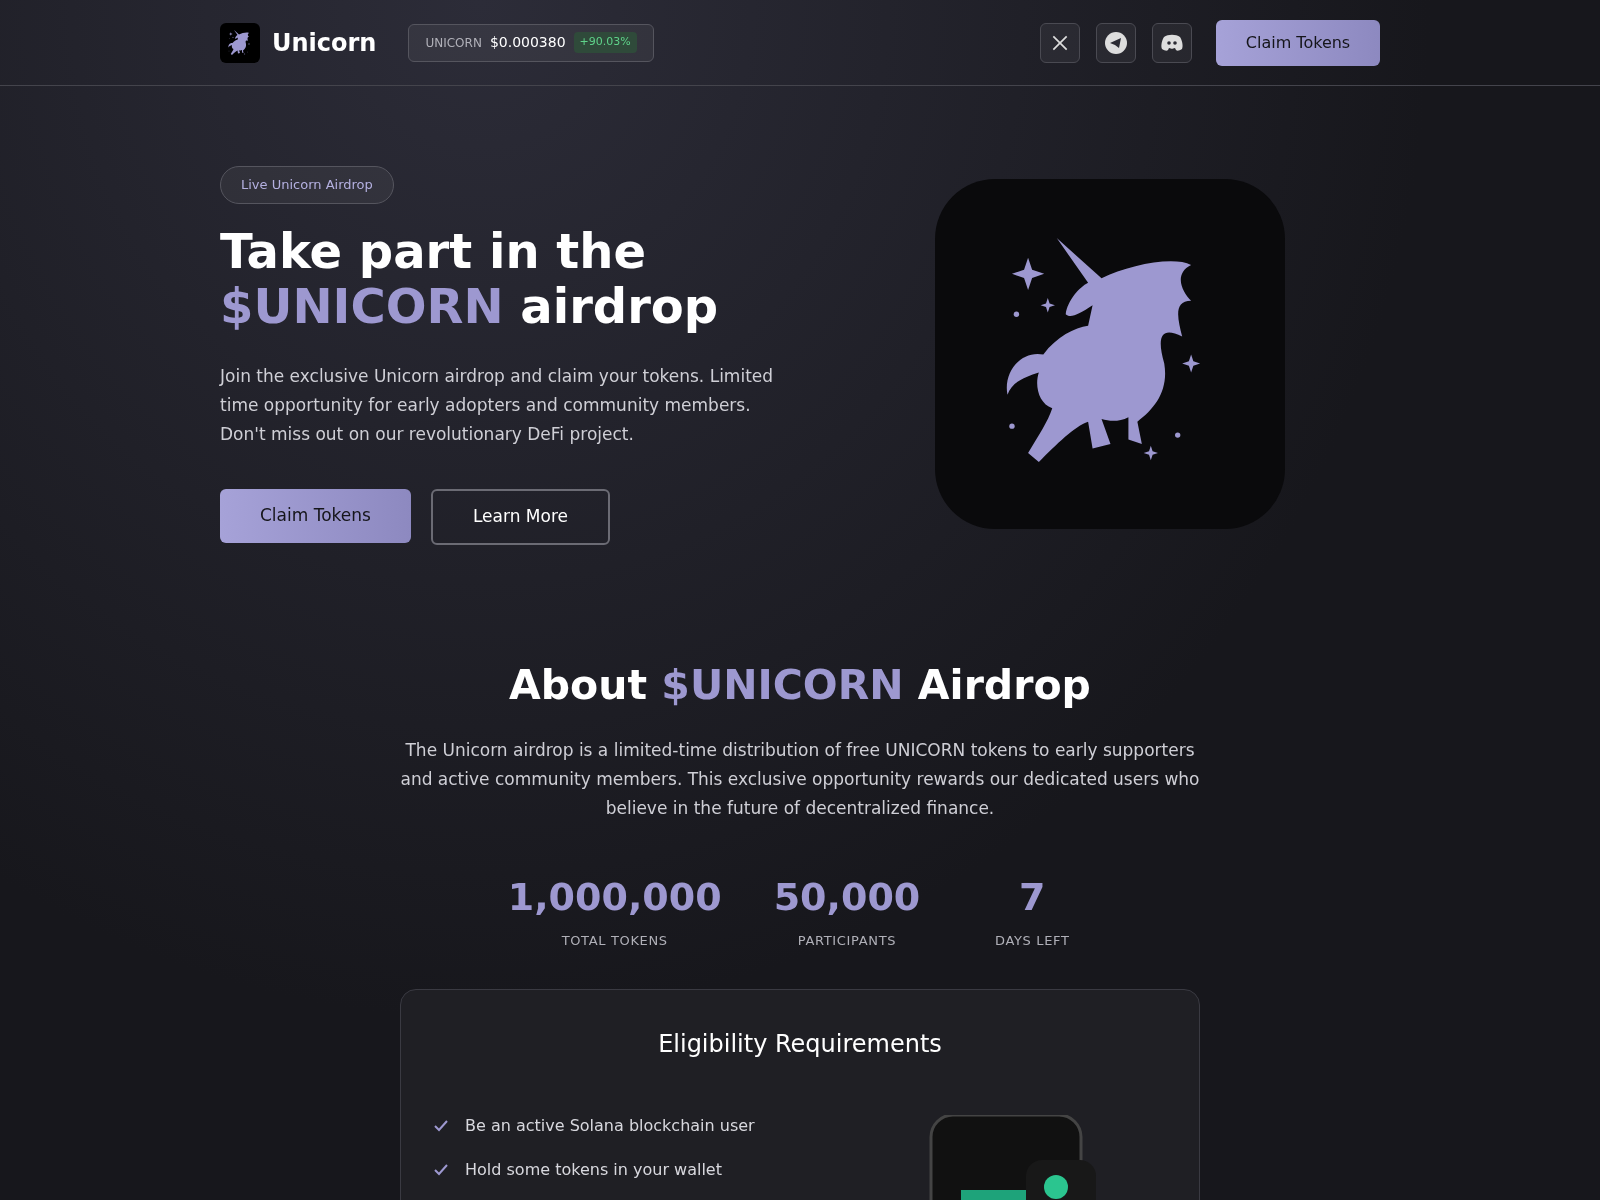 The width and height of the screenshot is (1600, 1200). Describe the element at coordinates (433, 250) in the screenshot. I see `hero-title: Take part in the` at that location.